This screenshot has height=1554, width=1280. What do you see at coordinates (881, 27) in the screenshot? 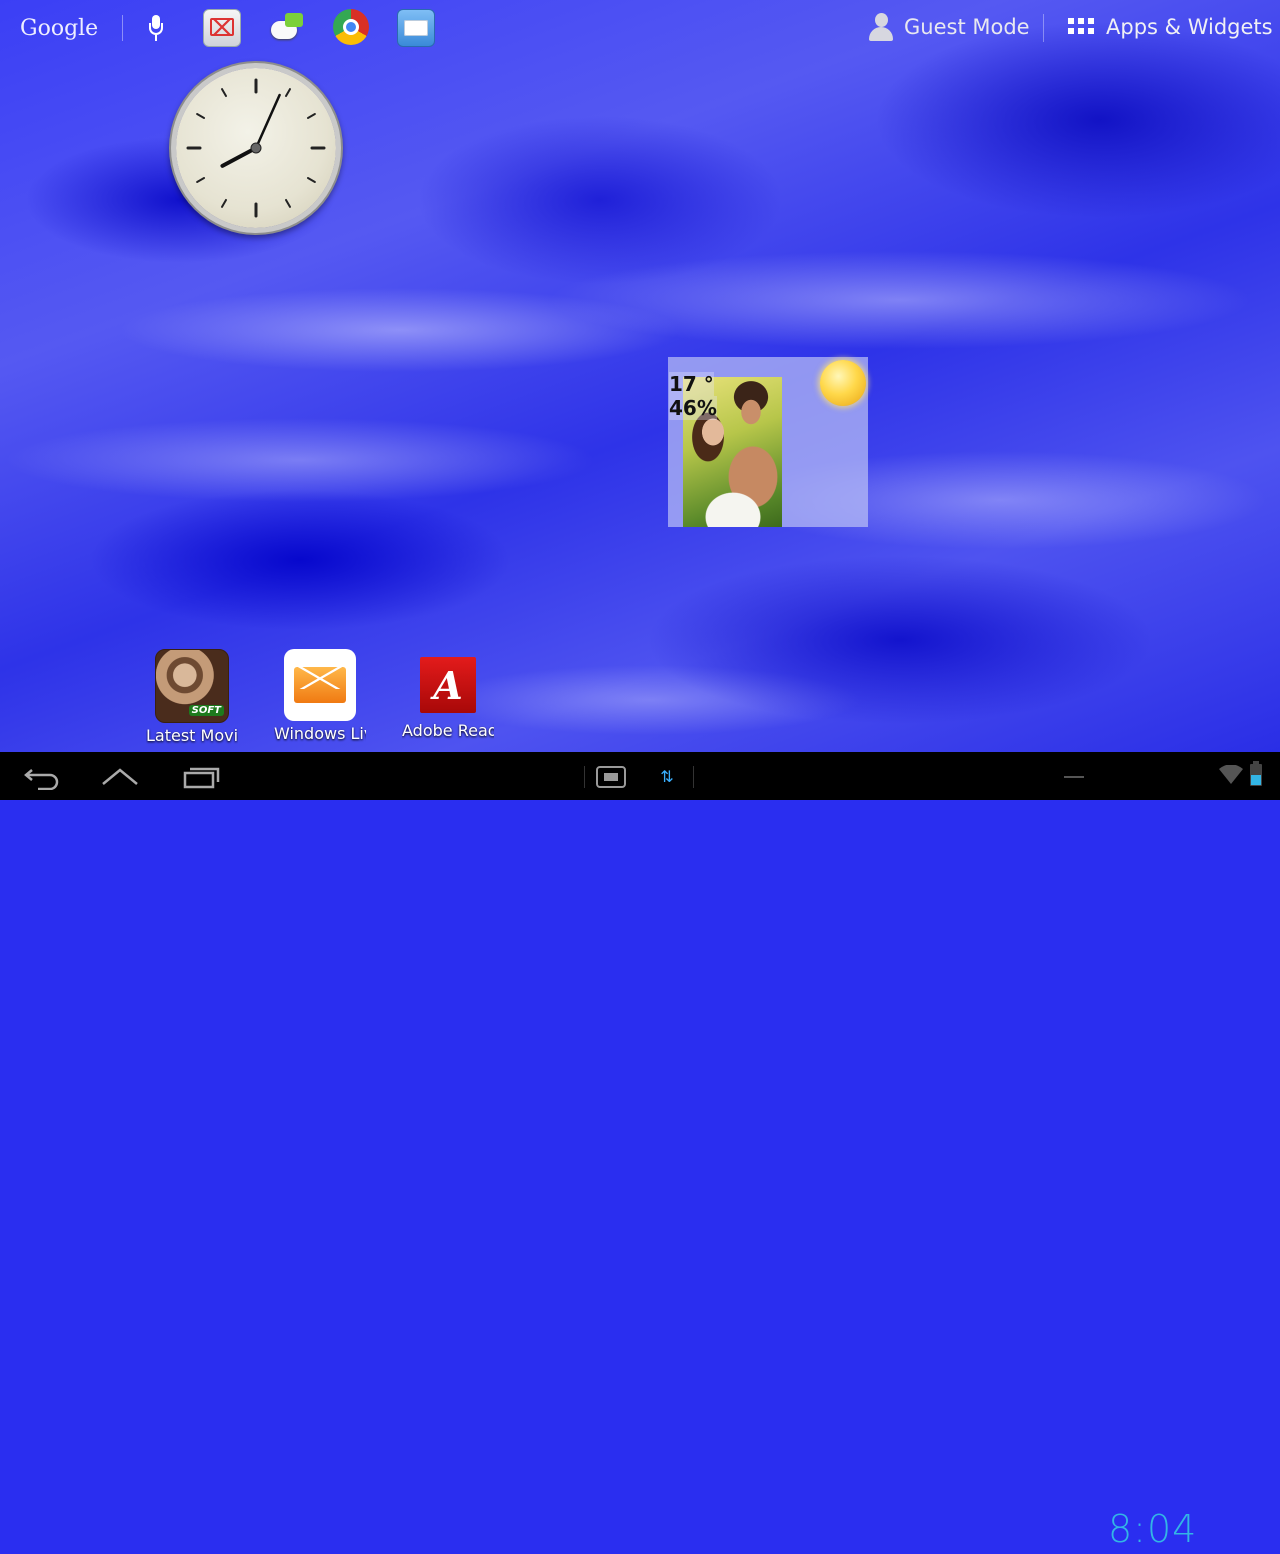
I see `person-icon` at bounding box center [881, 27].